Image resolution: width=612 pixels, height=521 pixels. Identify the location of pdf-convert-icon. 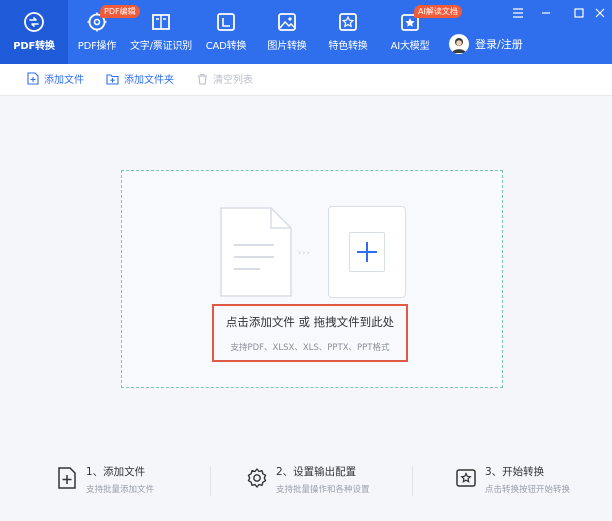
(34, 22).